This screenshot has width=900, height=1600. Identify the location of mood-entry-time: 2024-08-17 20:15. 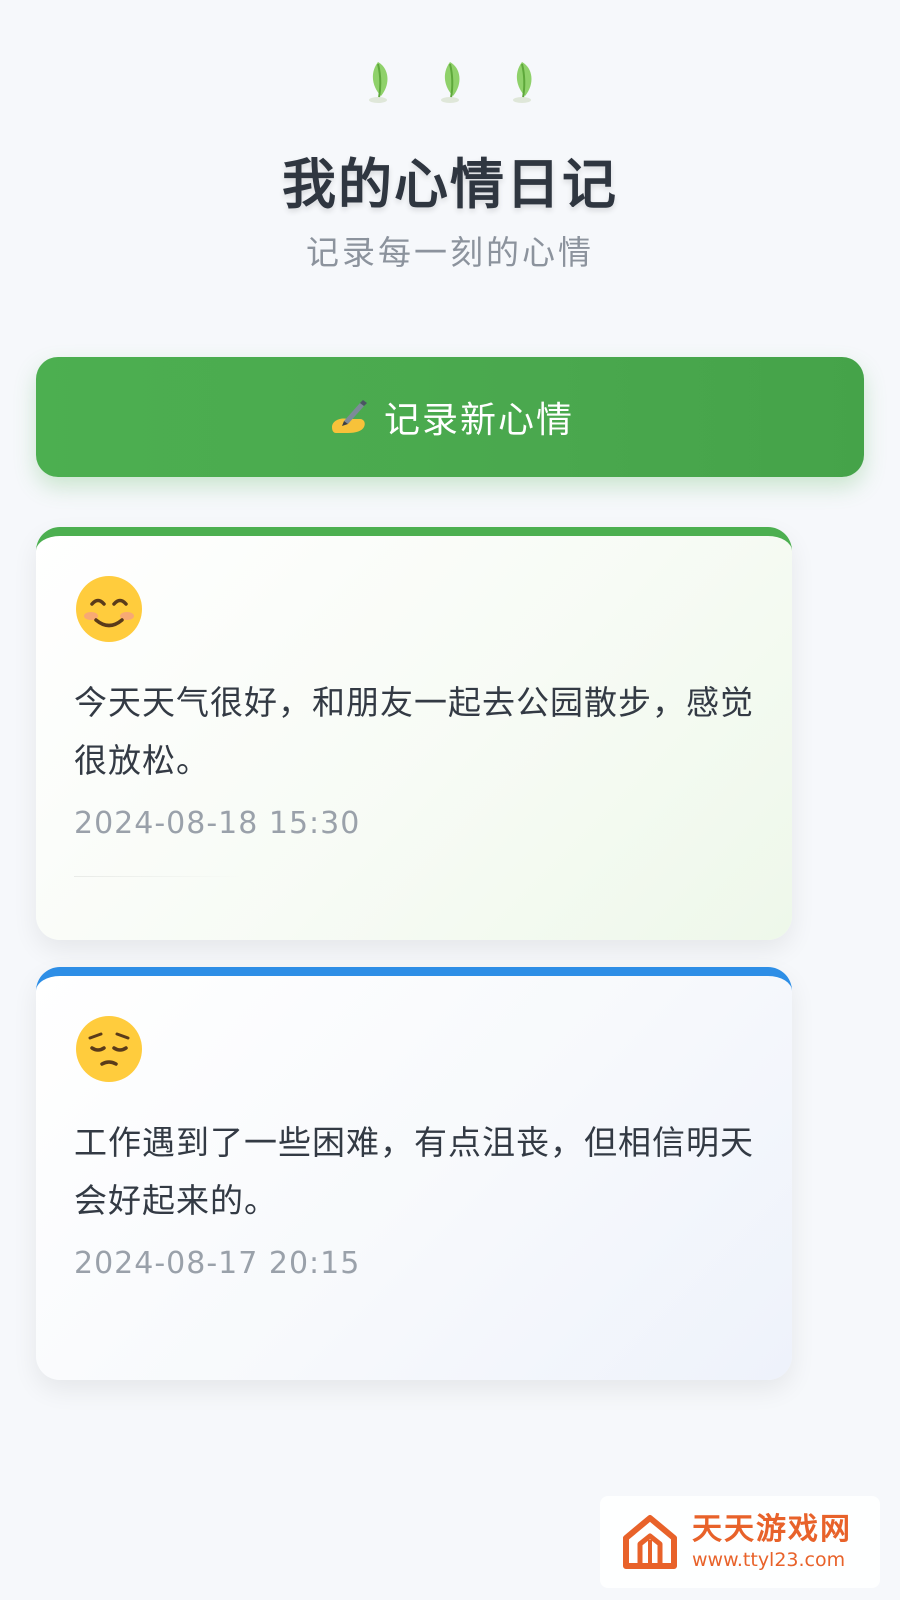
(217, 1263).